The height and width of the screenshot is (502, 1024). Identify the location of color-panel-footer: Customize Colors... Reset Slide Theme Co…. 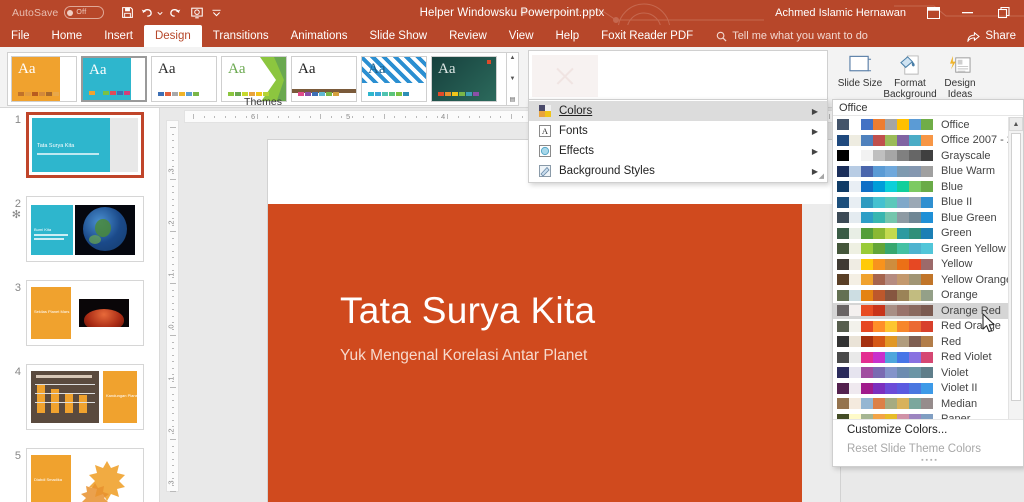
(928, 442).